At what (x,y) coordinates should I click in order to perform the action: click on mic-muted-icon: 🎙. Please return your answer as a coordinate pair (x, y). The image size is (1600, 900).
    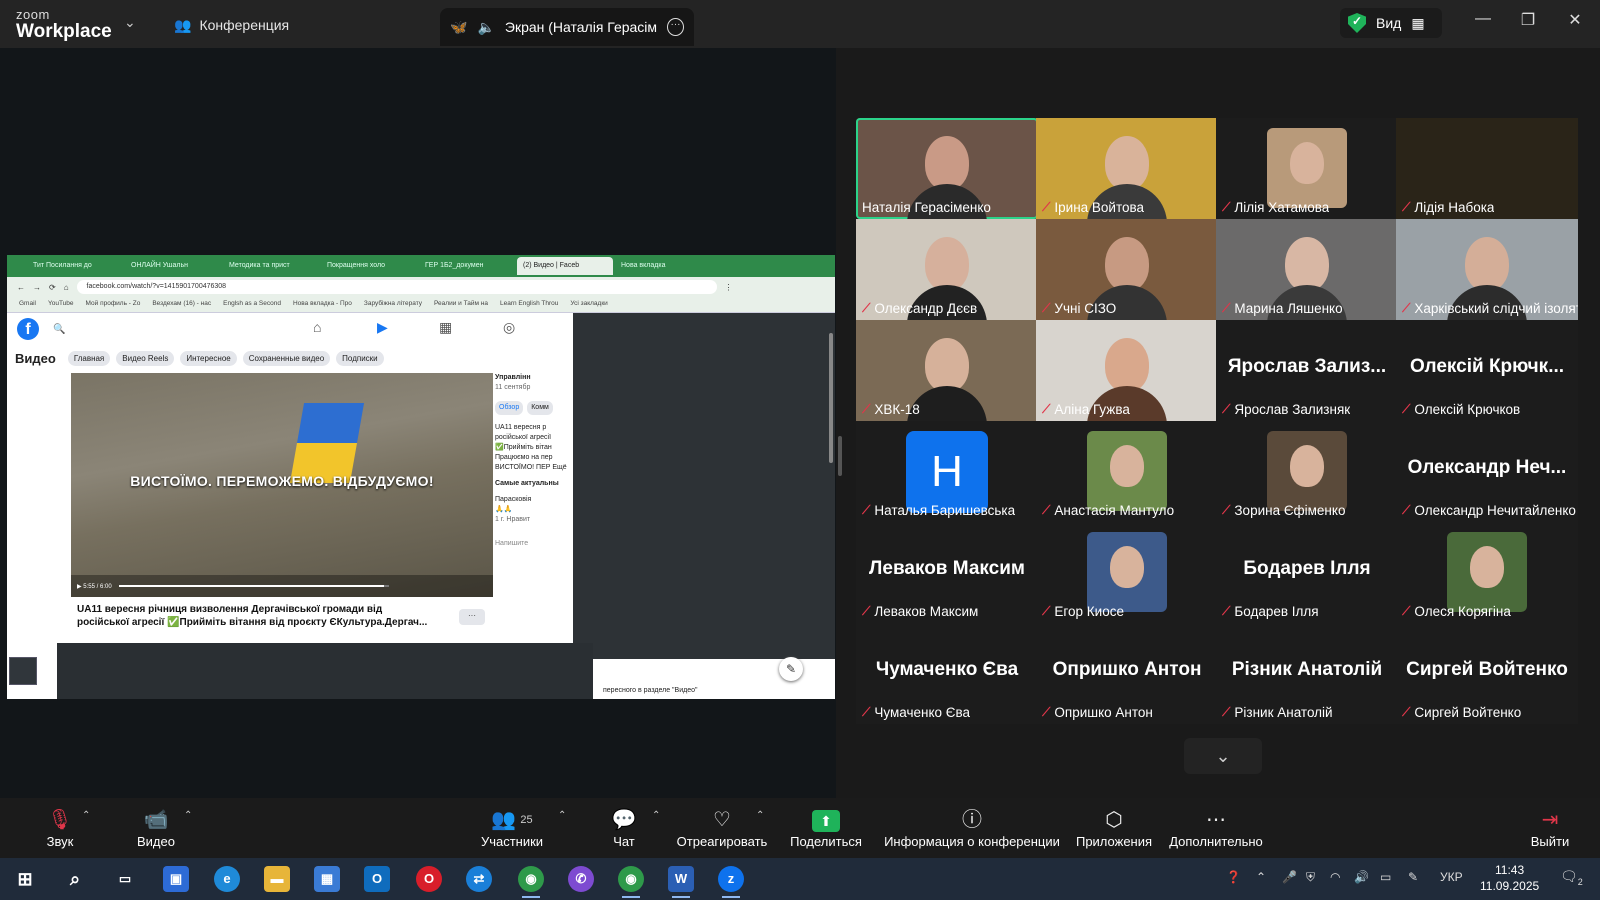
    Looking at the image, I should click on (60, 820).